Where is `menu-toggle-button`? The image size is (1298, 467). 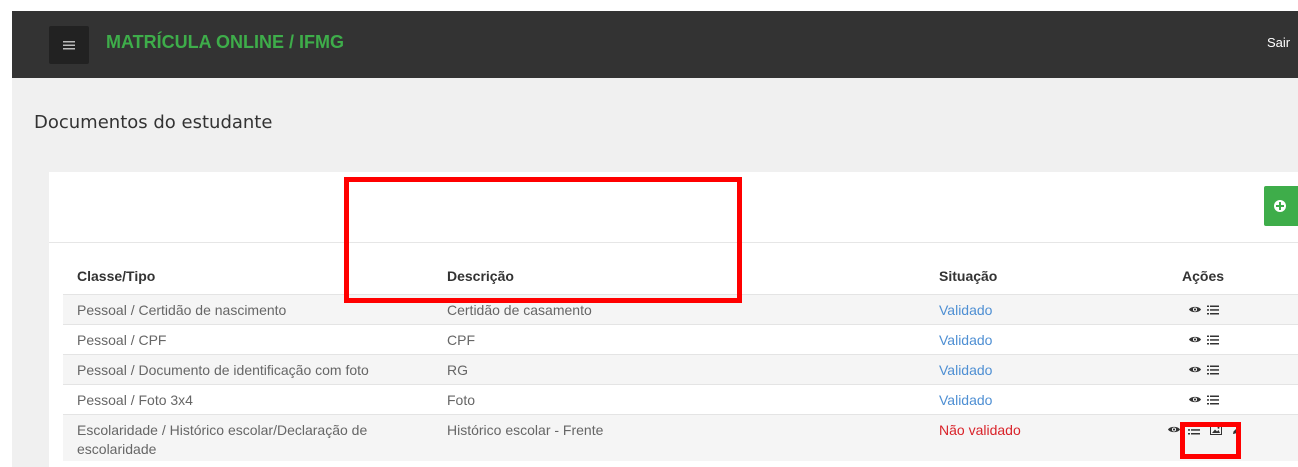 menu-toggle-button is located at coordinates (69, 45).